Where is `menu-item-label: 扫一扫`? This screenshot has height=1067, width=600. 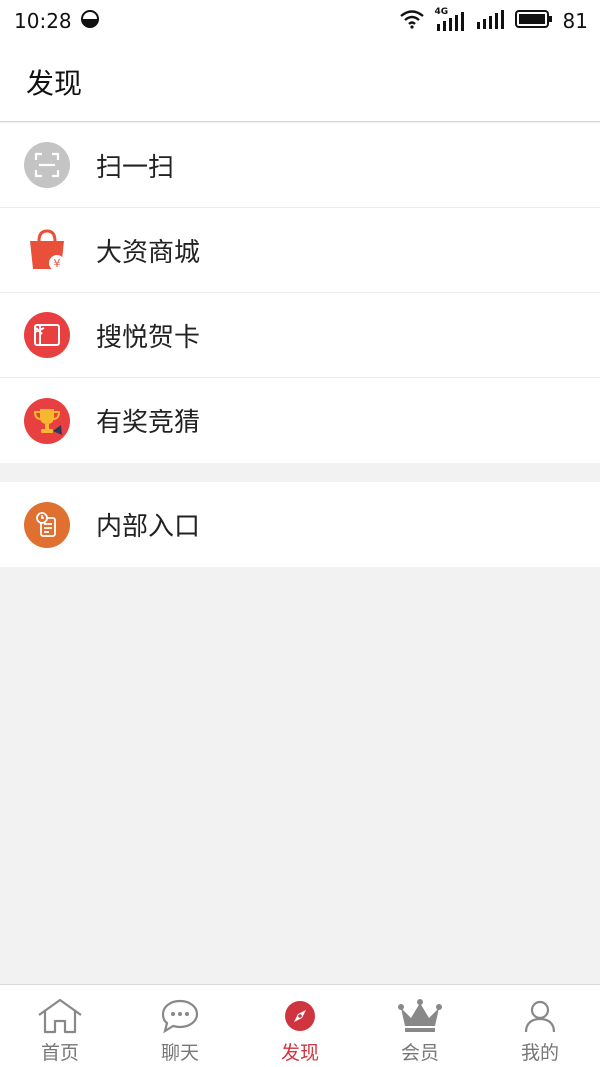
menu-item-label: 扫一扫 is located at coordinates (135, 167).